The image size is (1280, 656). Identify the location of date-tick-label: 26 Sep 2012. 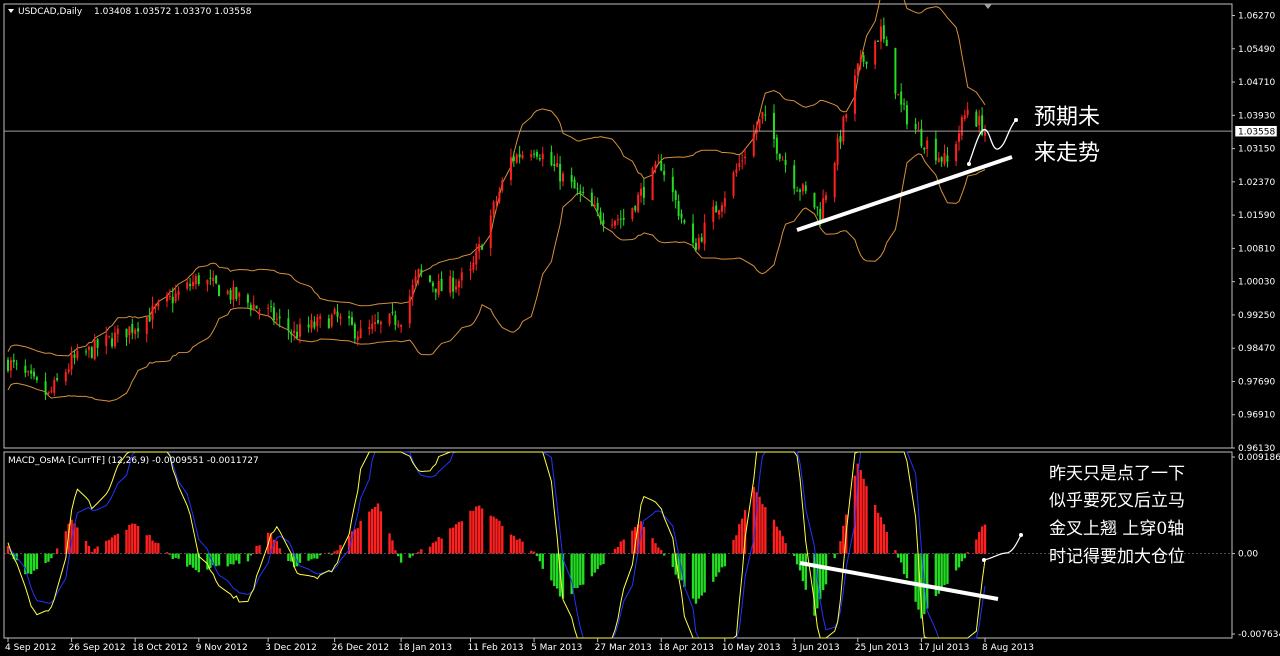
(97, 648).